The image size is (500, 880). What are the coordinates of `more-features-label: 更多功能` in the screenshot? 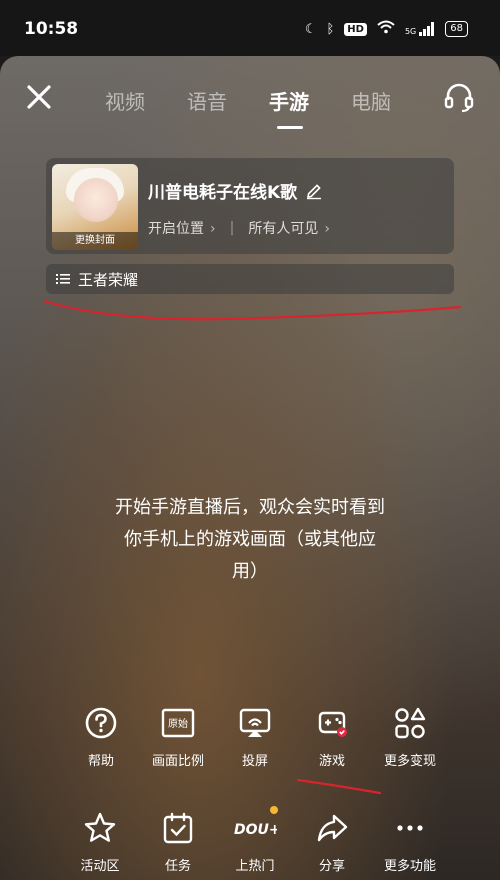 It's located at (409, 866).